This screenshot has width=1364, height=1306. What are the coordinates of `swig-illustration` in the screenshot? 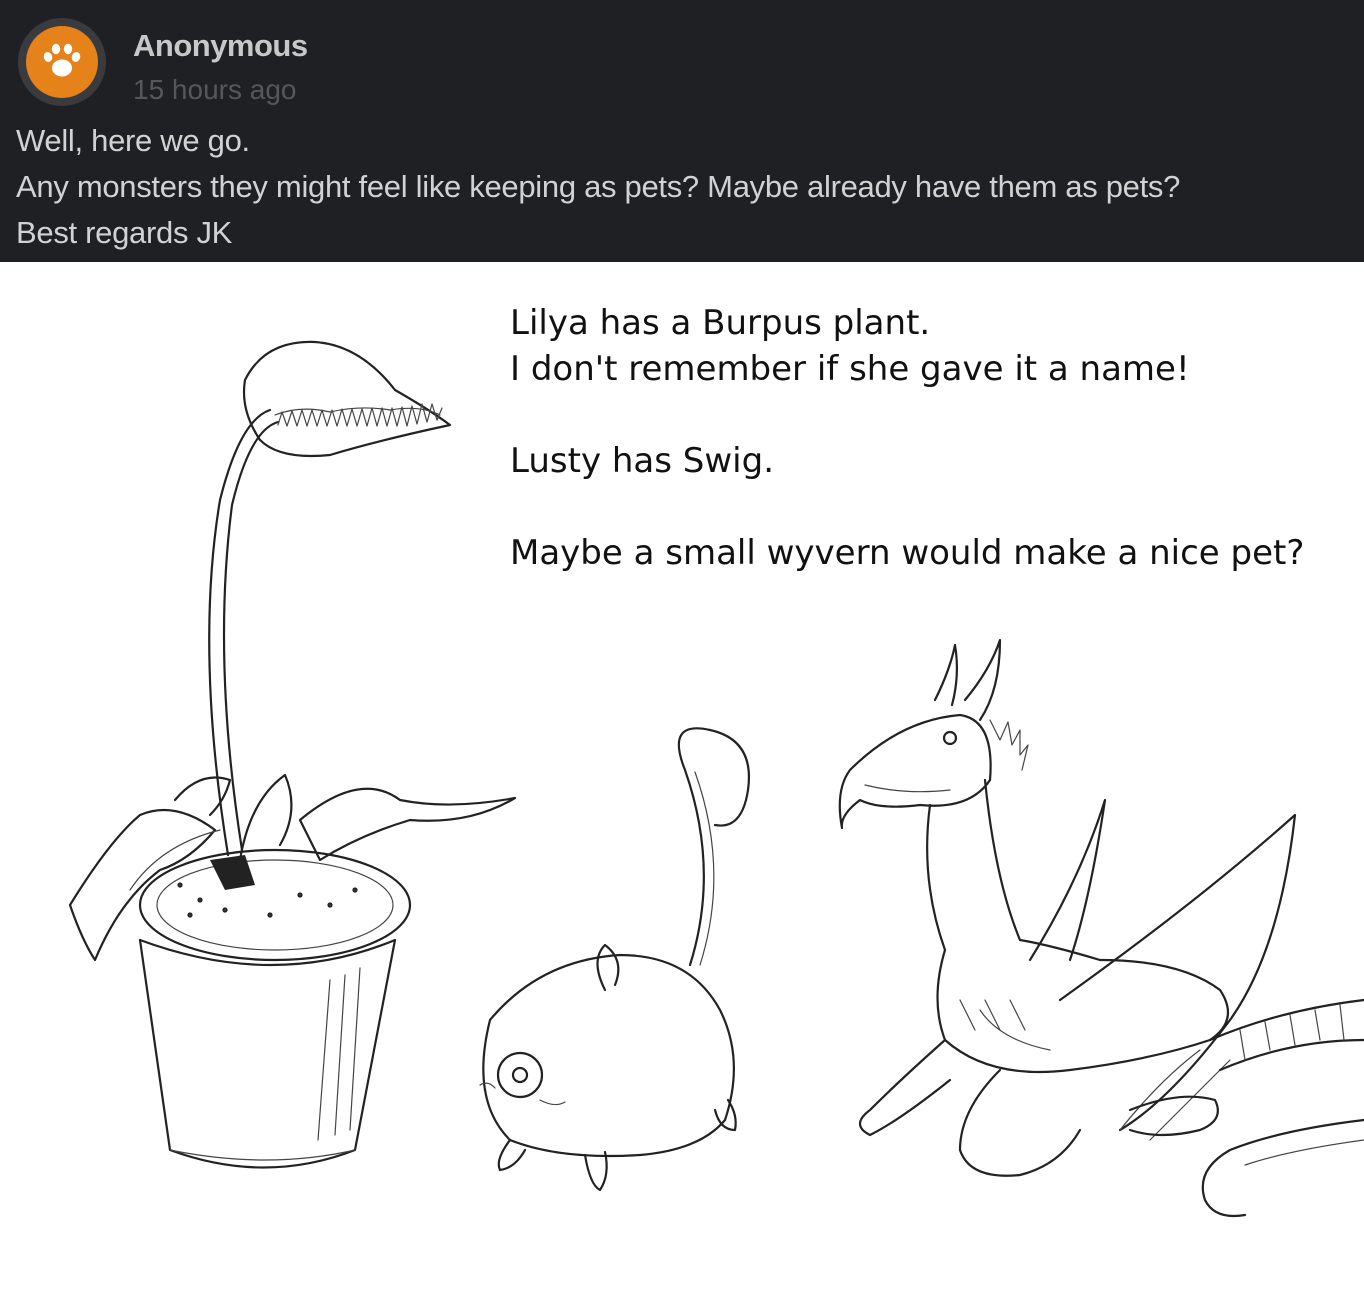 It's located at (614, 959).